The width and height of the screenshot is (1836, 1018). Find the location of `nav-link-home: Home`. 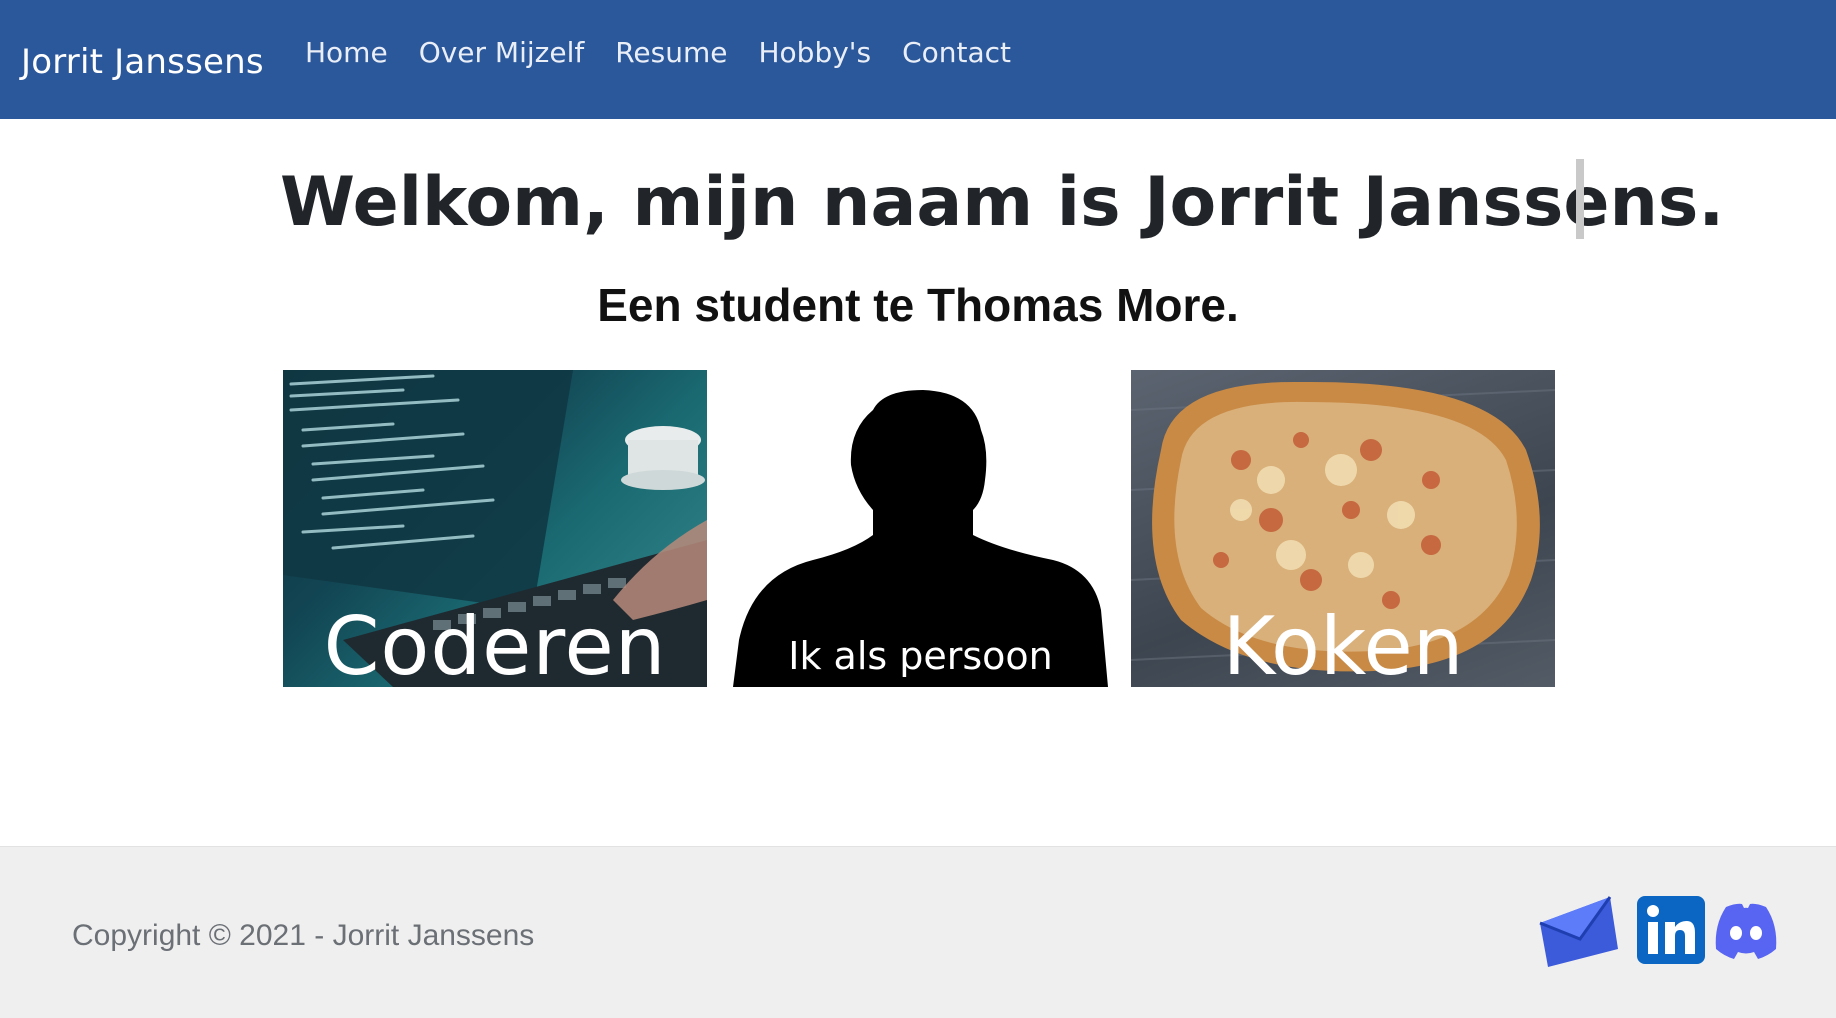

nav-link-home: Home is located at coordinates (346, 52).